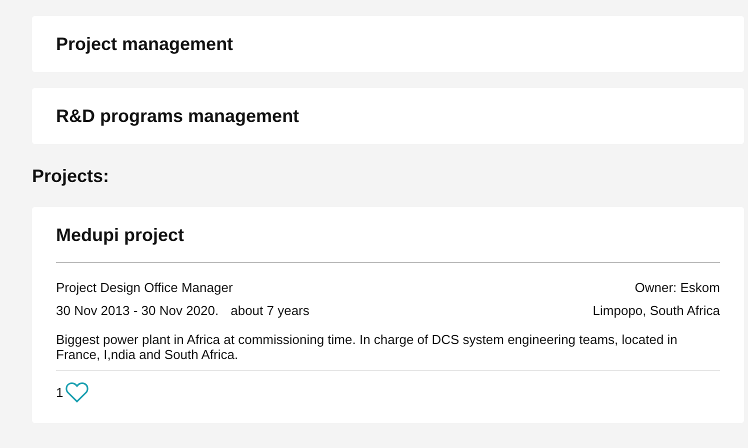 Image resolution: width=748 pixels, height=448 pixels. I want to click on section-card: R&D programs management, so click(388, 116).